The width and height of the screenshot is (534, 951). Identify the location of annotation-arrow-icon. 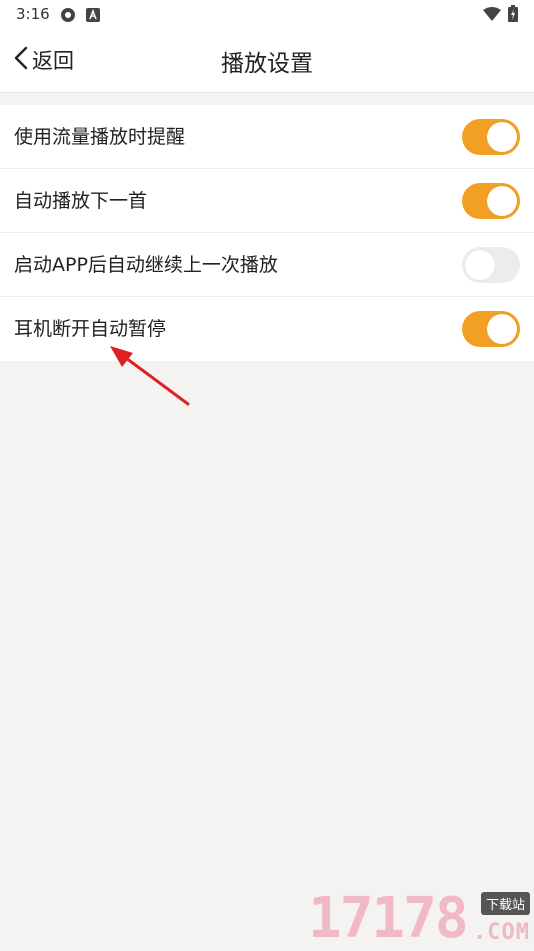
(150, 376).